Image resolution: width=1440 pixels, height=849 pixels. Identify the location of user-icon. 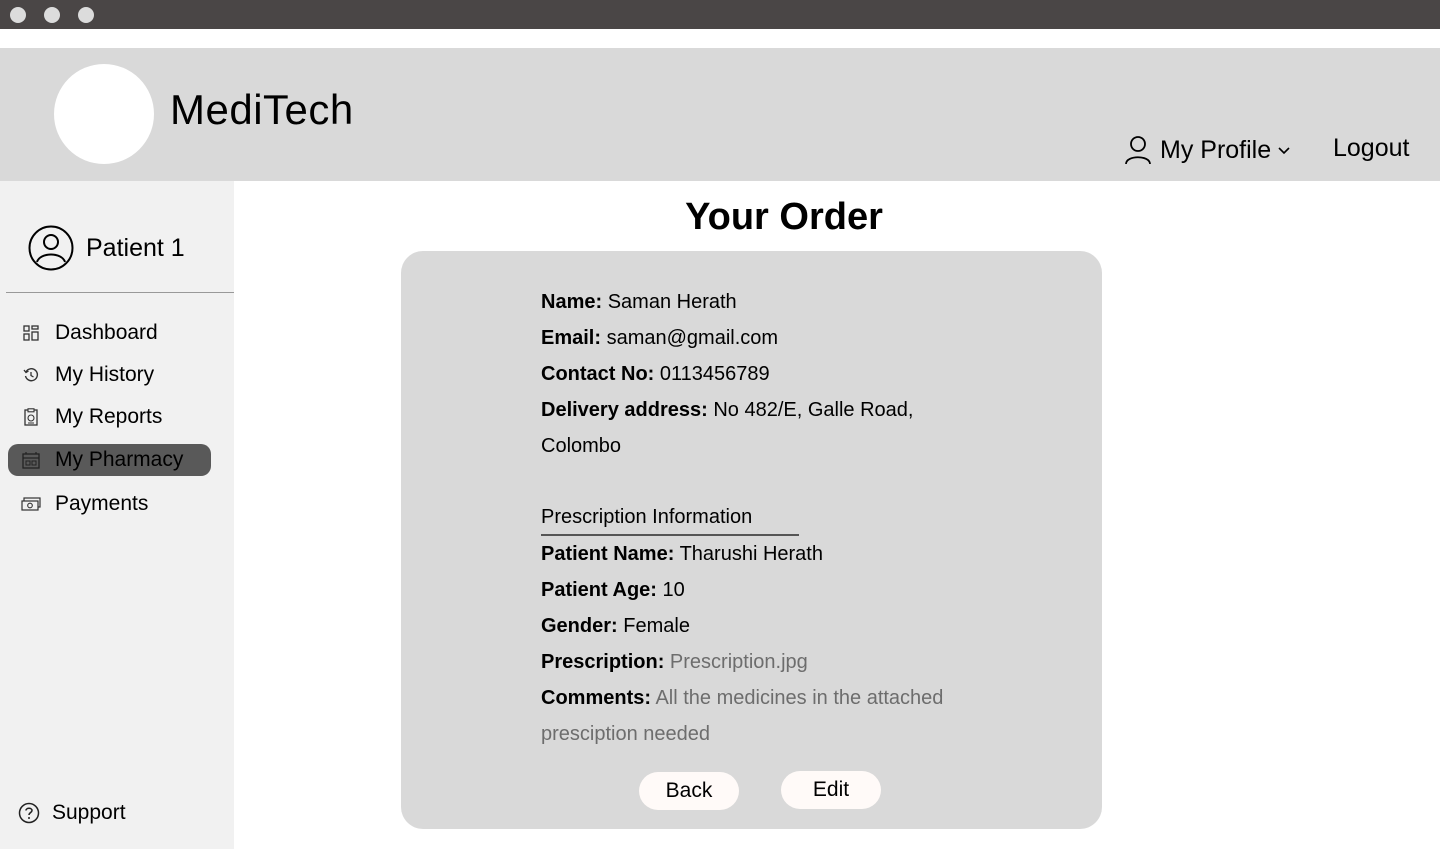
(1138, 150).